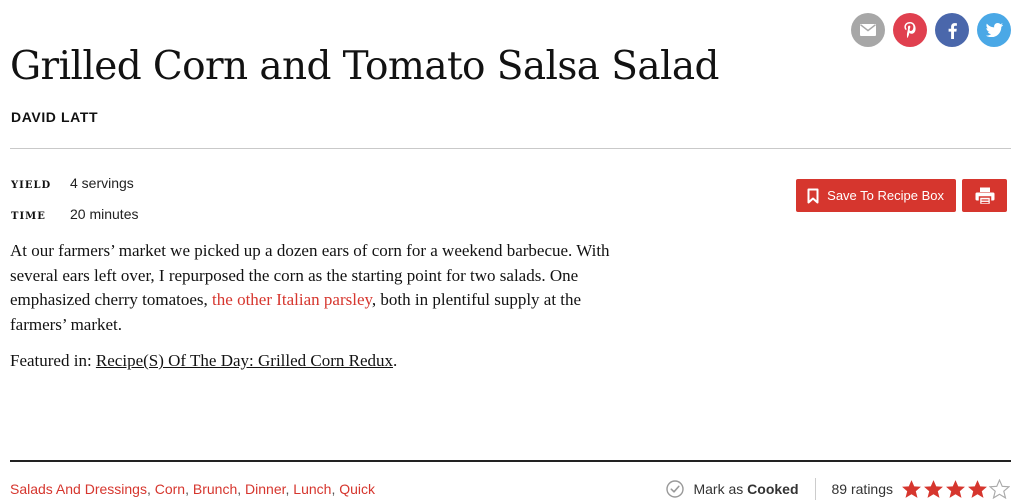 The height and width of the screenshot is (500, 1030). What do you see at coordinates (312, 489) in the screenshot?
I see `tag-link: Lunch` at bounding box center [312, 489].